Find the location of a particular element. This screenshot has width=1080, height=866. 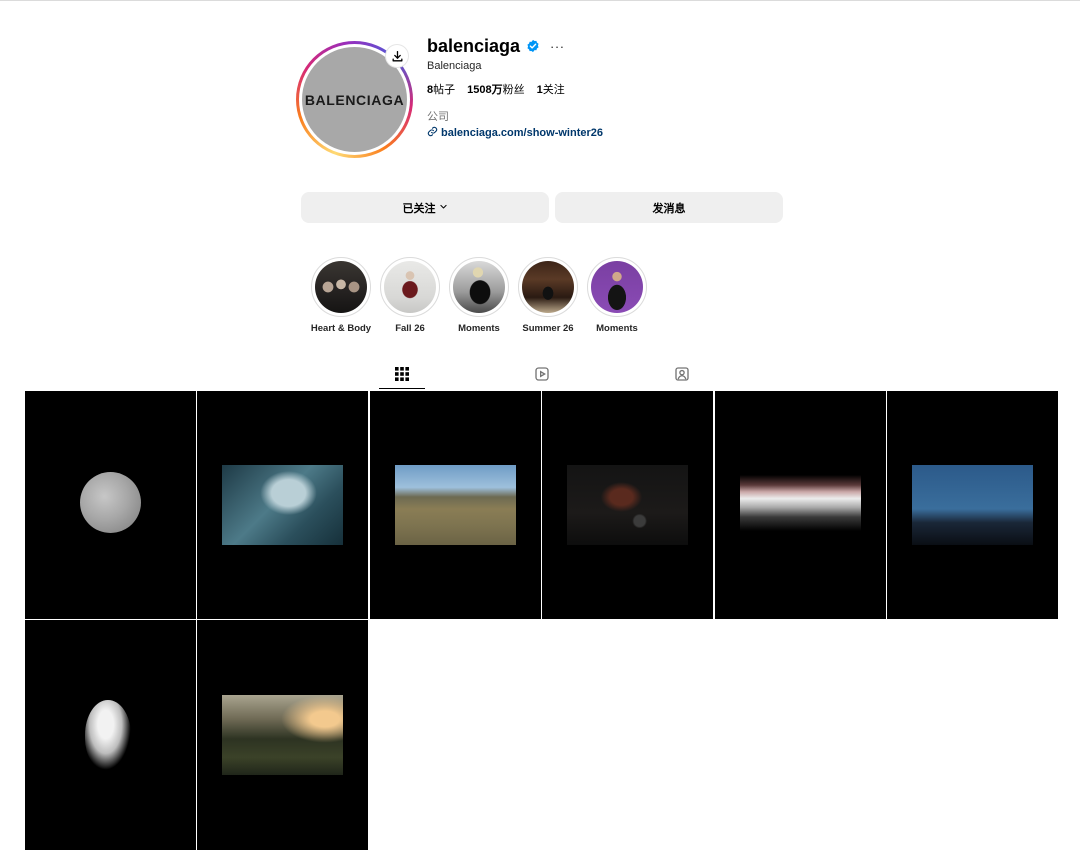

profile-category: 公司 is located at coordinates (438, 117).